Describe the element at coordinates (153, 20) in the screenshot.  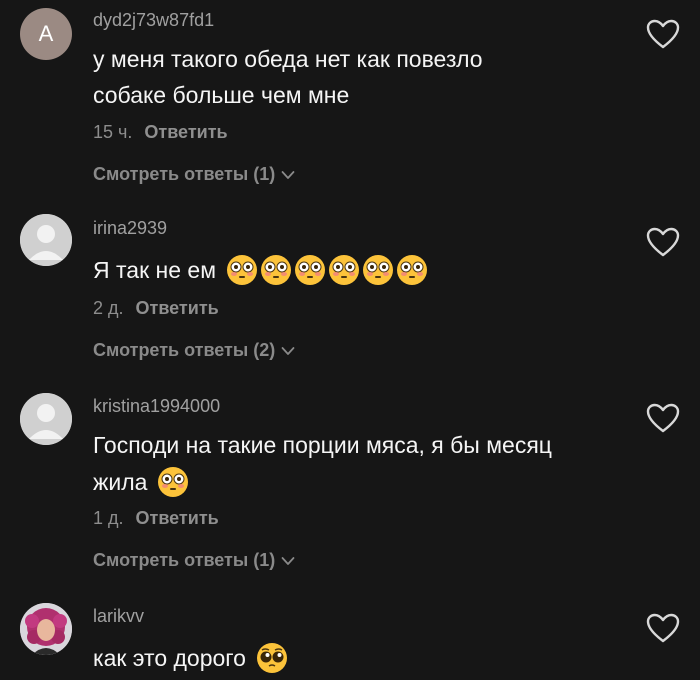
I see `username: dyd2j73w87fd1` at that location.